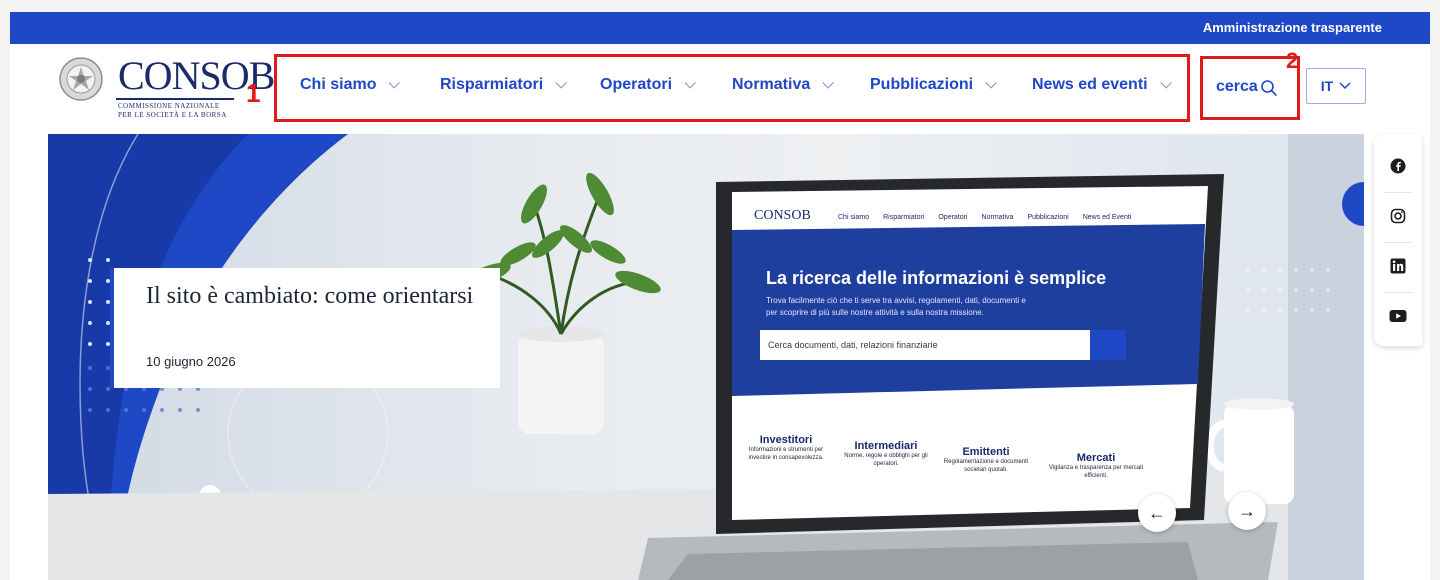 Image resolution: width=1440 pixels, height=580 pixels. I want to click on logo-subtitle-2: PER LE SOCIETÀ E LA BORSA, so click(172, 115).